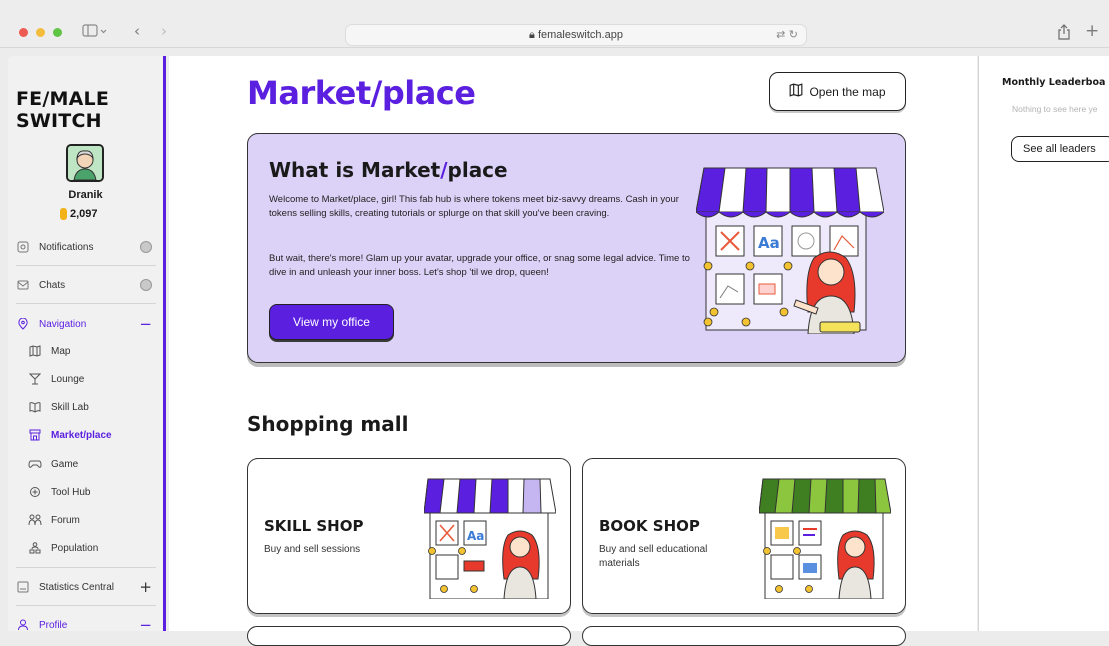  I want to click on tool-icon, so click(35, 492).